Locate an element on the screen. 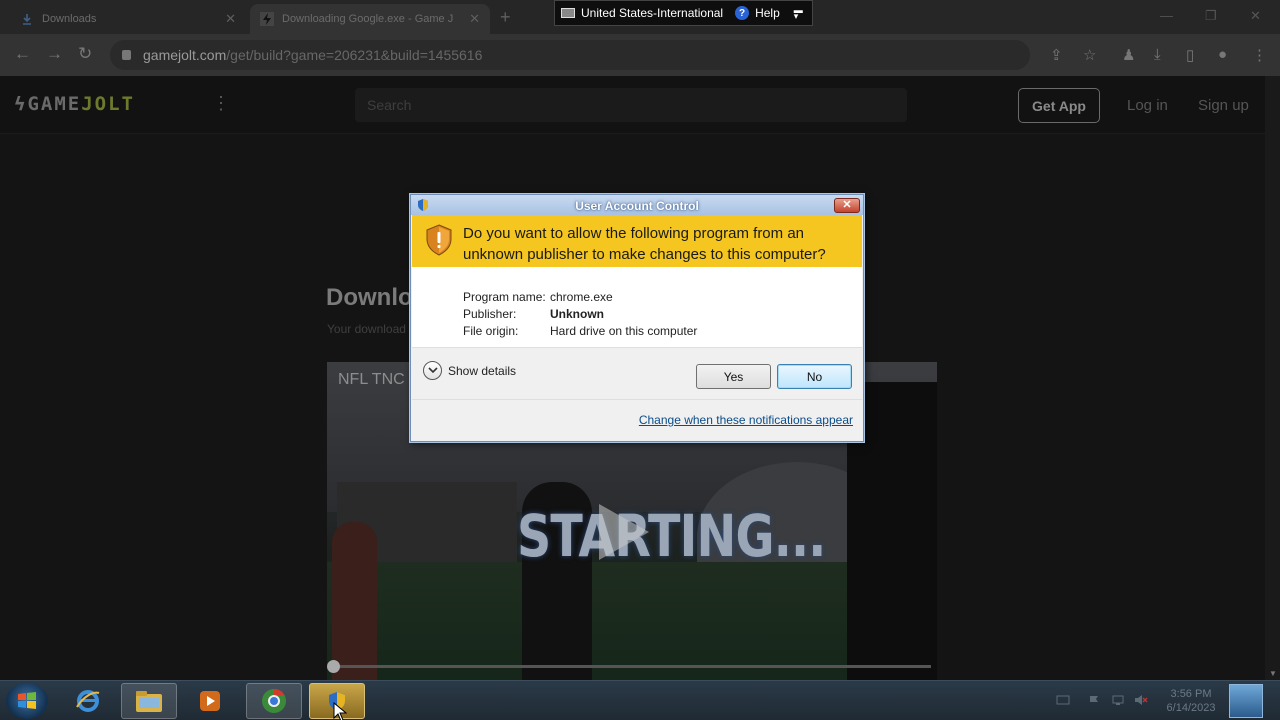 This screenshot has width=1280, height=720. help-icon: ? is located at coordinates (742, 13).